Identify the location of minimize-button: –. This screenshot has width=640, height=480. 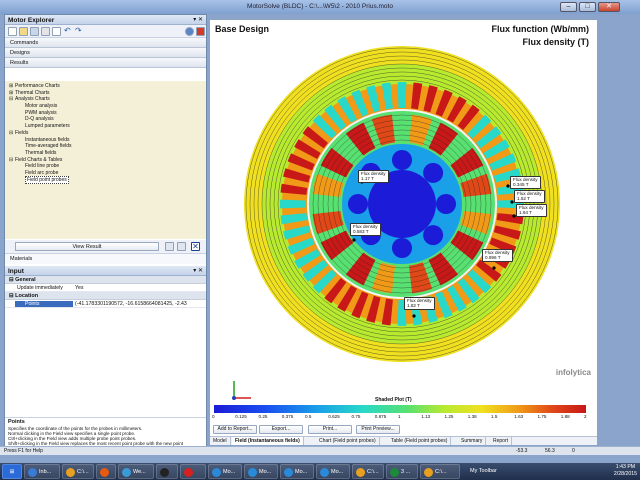
(568, 7).